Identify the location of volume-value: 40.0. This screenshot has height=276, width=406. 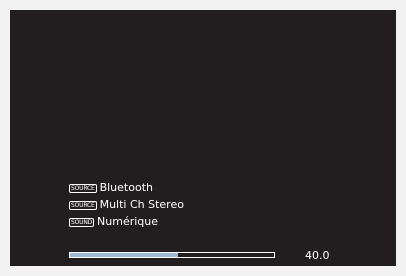
(317, 255).